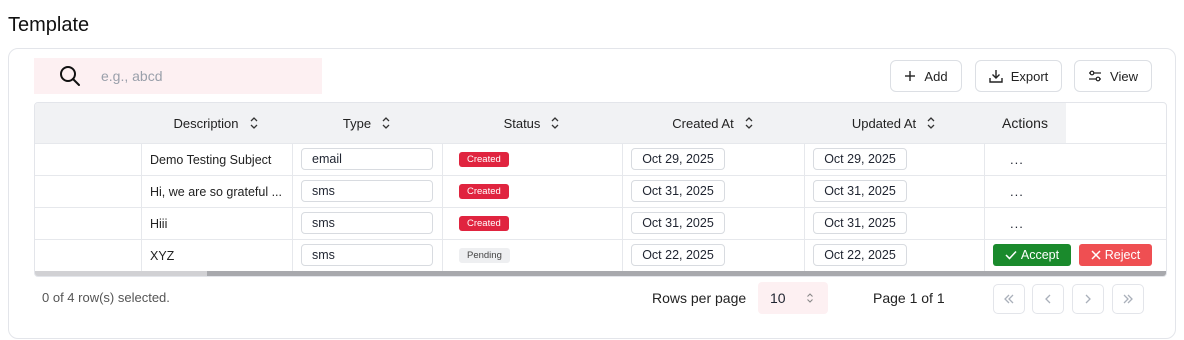  I want to click on column-header-label: Status, so click(522, 123).